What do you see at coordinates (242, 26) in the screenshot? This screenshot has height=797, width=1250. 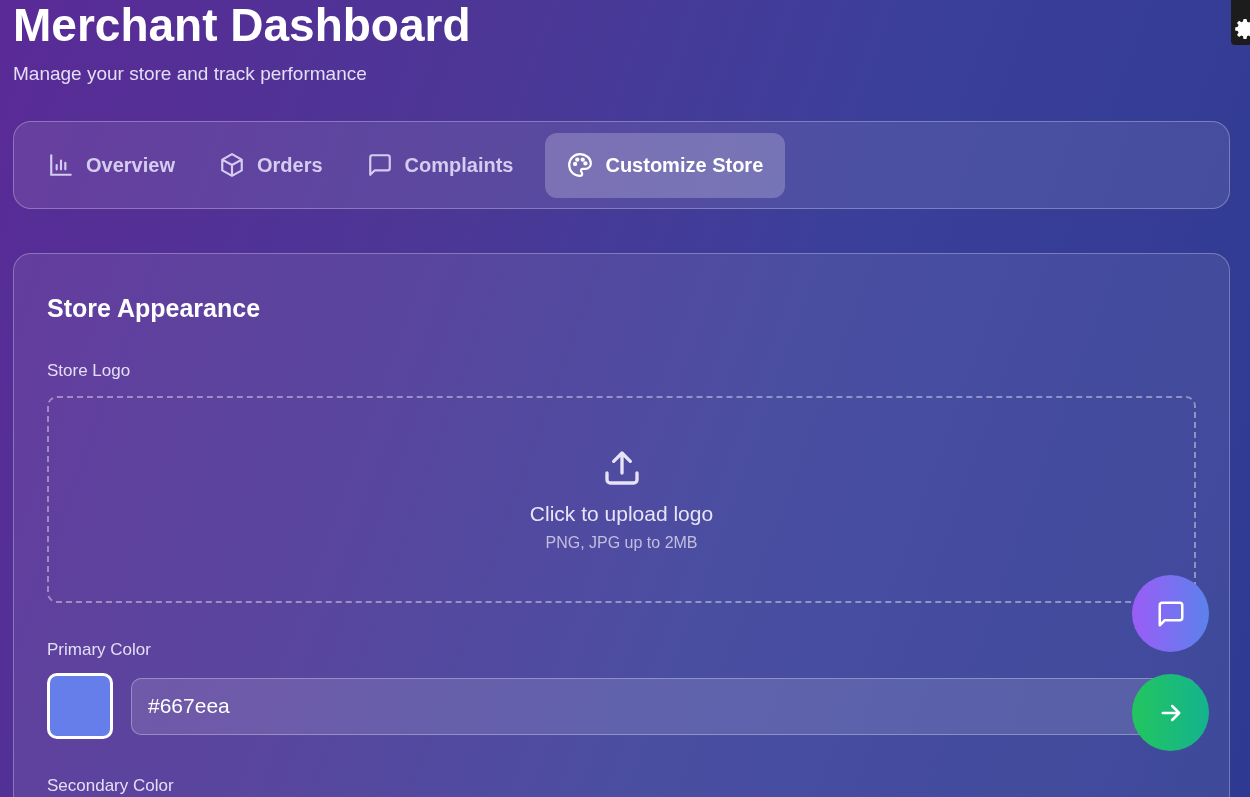 I see `page-title: Merchant Dashboard` at bounding box center [242, 26].